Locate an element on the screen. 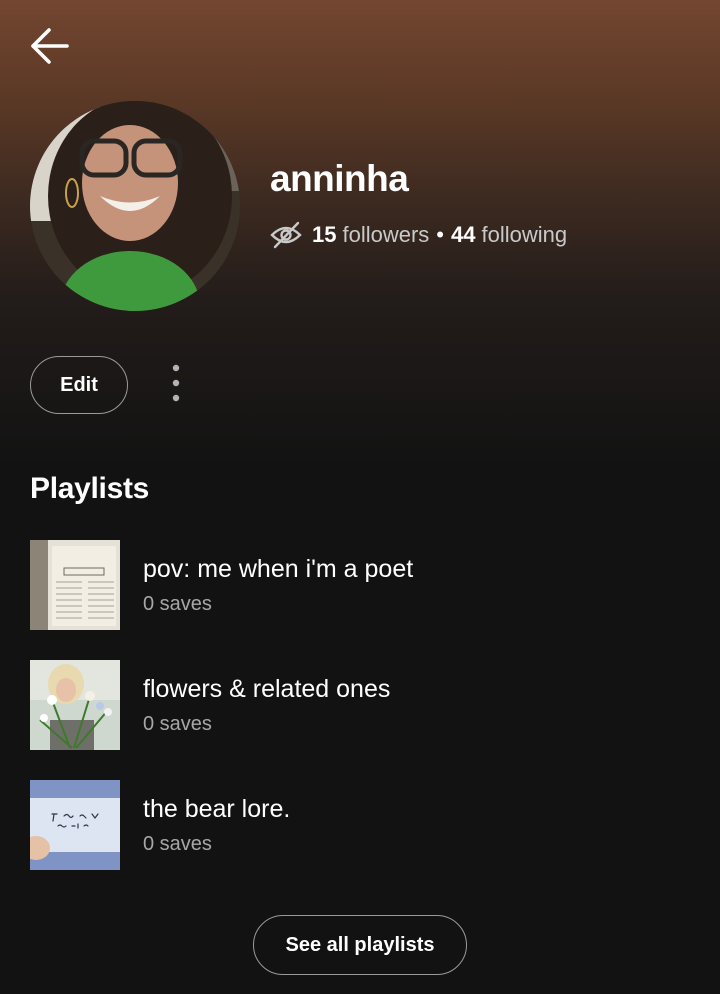 The image size is (720, 994). following-count: 44 is located at coordinates (463, 235).